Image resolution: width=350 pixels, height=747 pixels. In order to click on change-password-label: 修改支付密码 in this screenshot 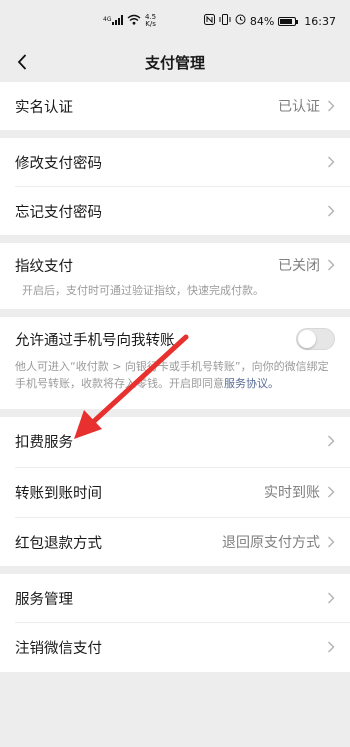, I will do `click(58, 163)`.